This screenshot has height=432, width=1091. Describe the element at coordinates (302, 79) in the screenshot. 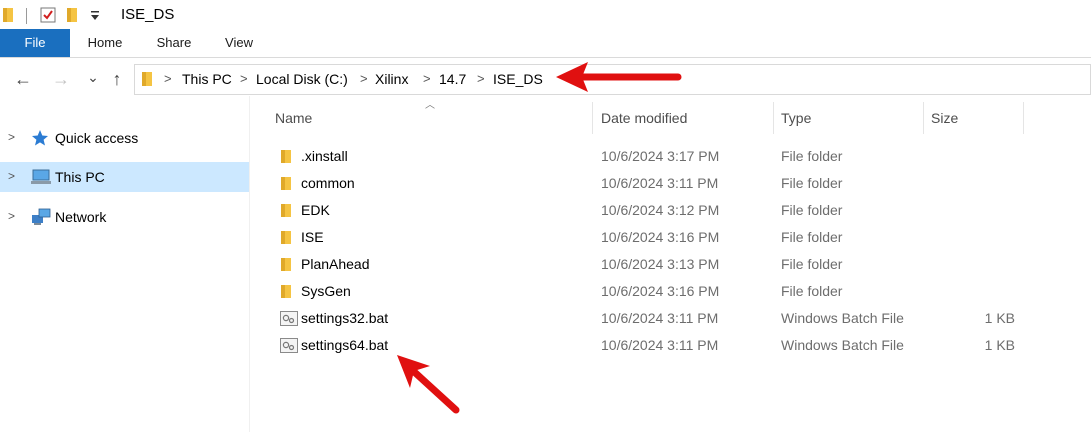

I see `breadcrumb-local-disk: Local Disk (C:)` at that location.